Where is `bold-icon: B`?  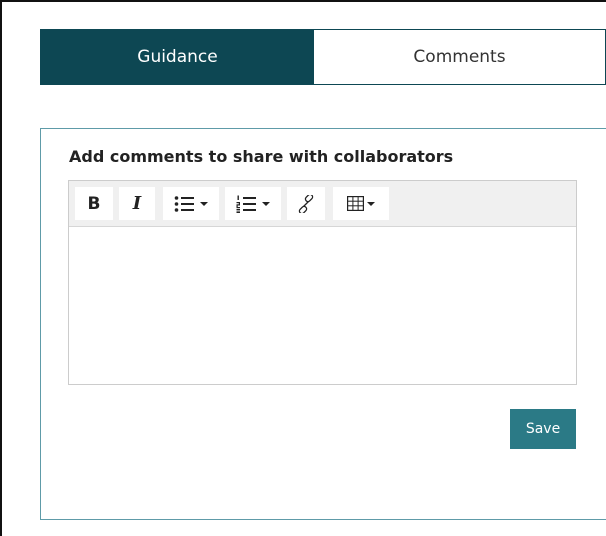 bold-icon: B is located at coordinates (94, 203).